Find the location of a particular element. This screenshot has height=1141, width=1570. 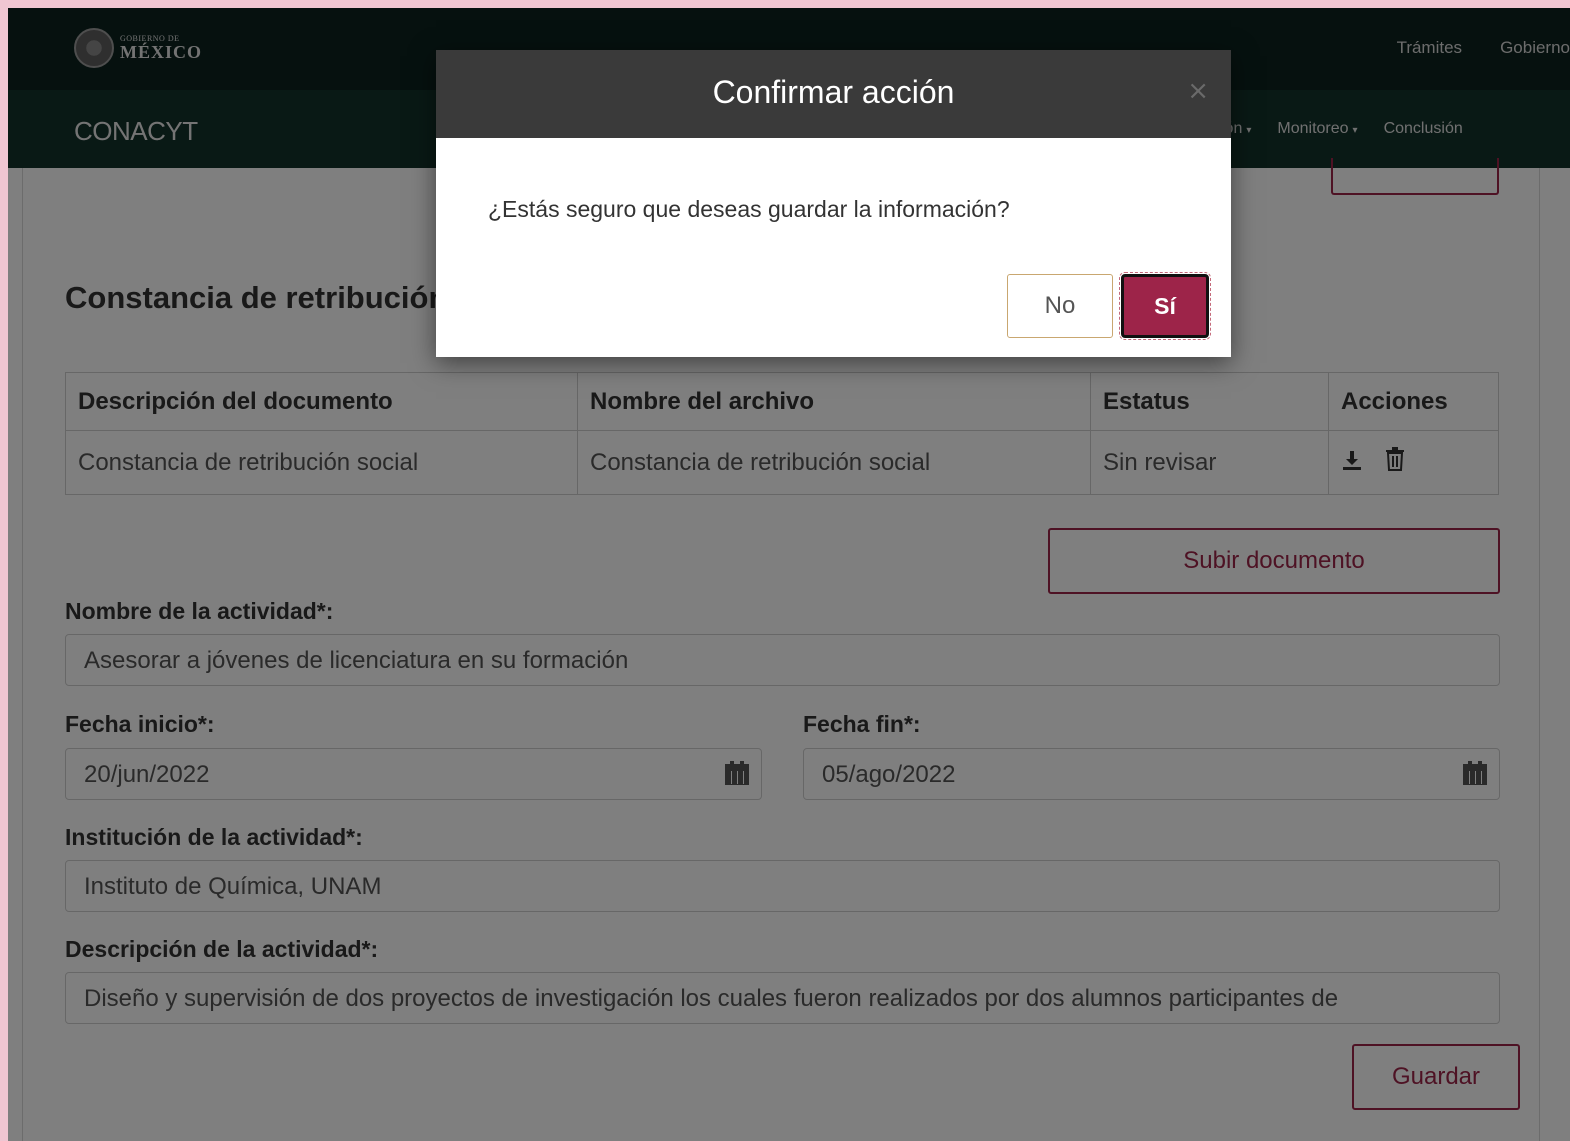

dialog-header: Confirmar acción × is located at coordinates (833, 94).